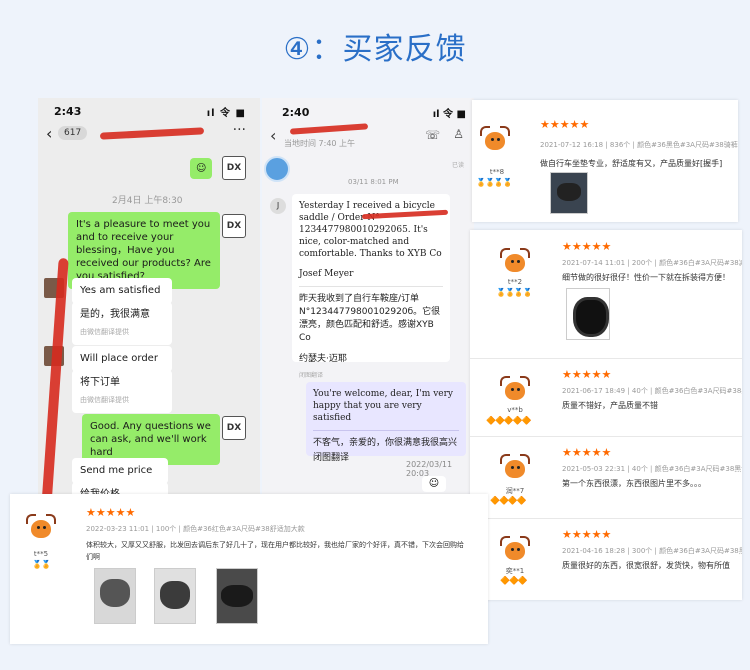 This screenshot has width=750, height=670. I want to click on buyer-translation: 是的，我很满意 由微信翻译提供, so click(122, 323).